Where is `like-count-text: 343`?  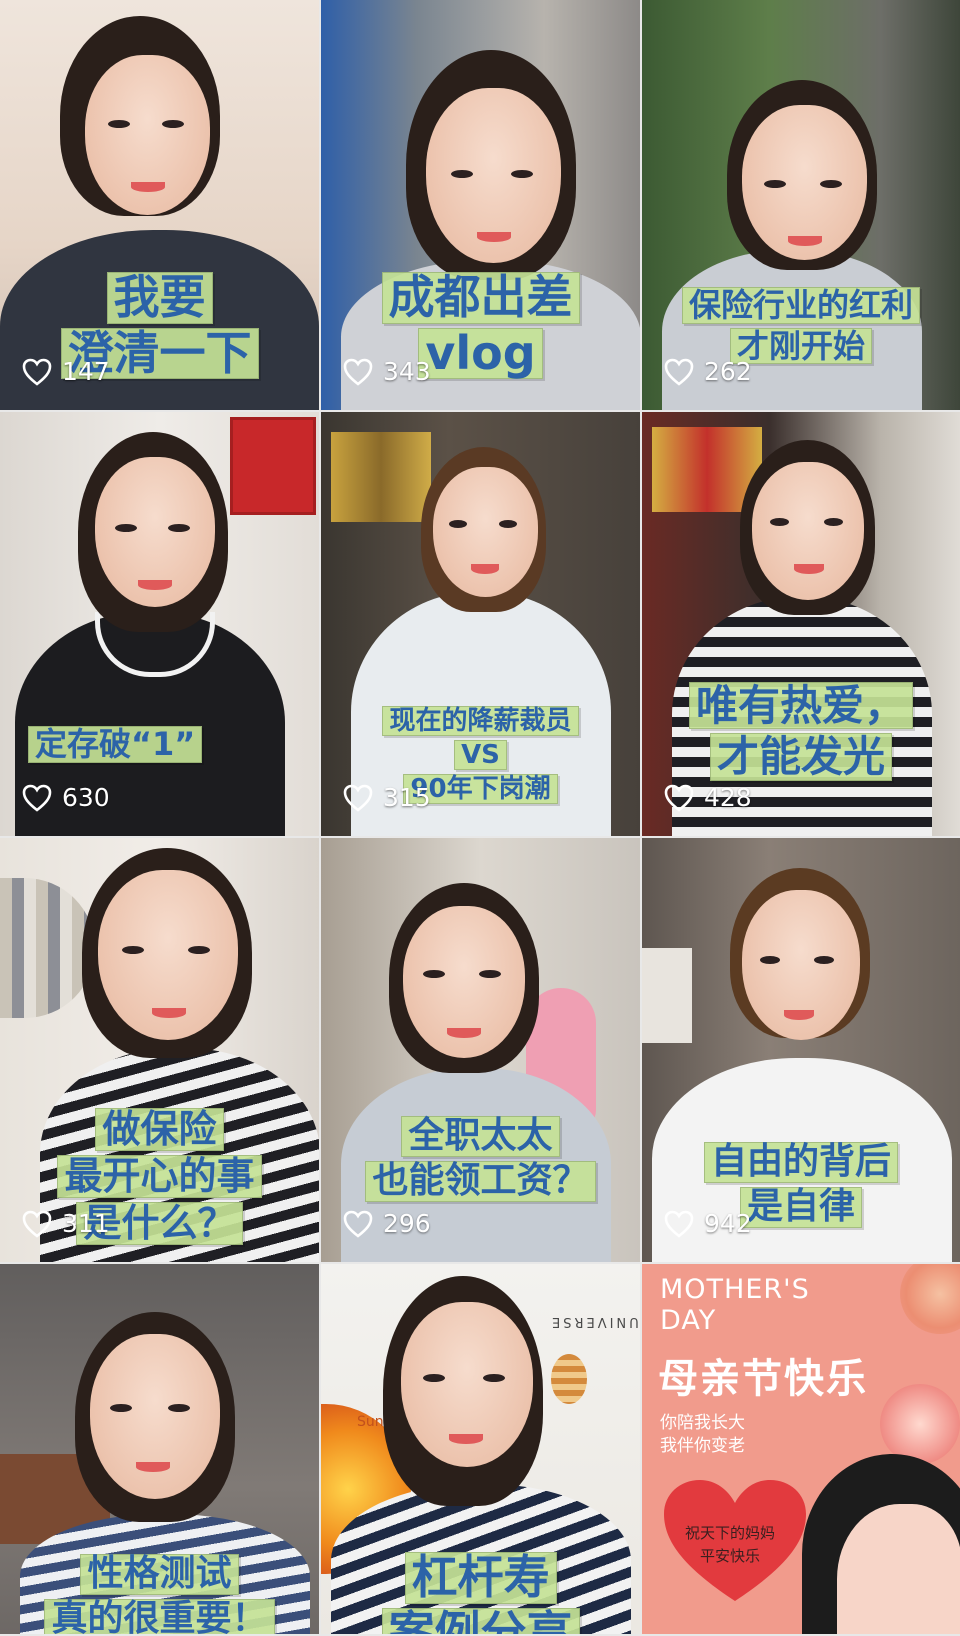 like-count-text: 343 is located at coordinates (407, 371).